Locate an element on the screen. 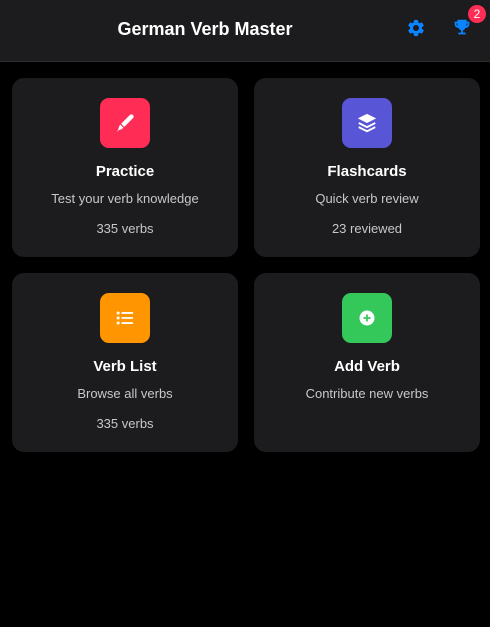 This screenshot has width=490, height=627. verb-list-card: Verb List Browse all verbs 335 verbs is located at coordinates (125, 362).